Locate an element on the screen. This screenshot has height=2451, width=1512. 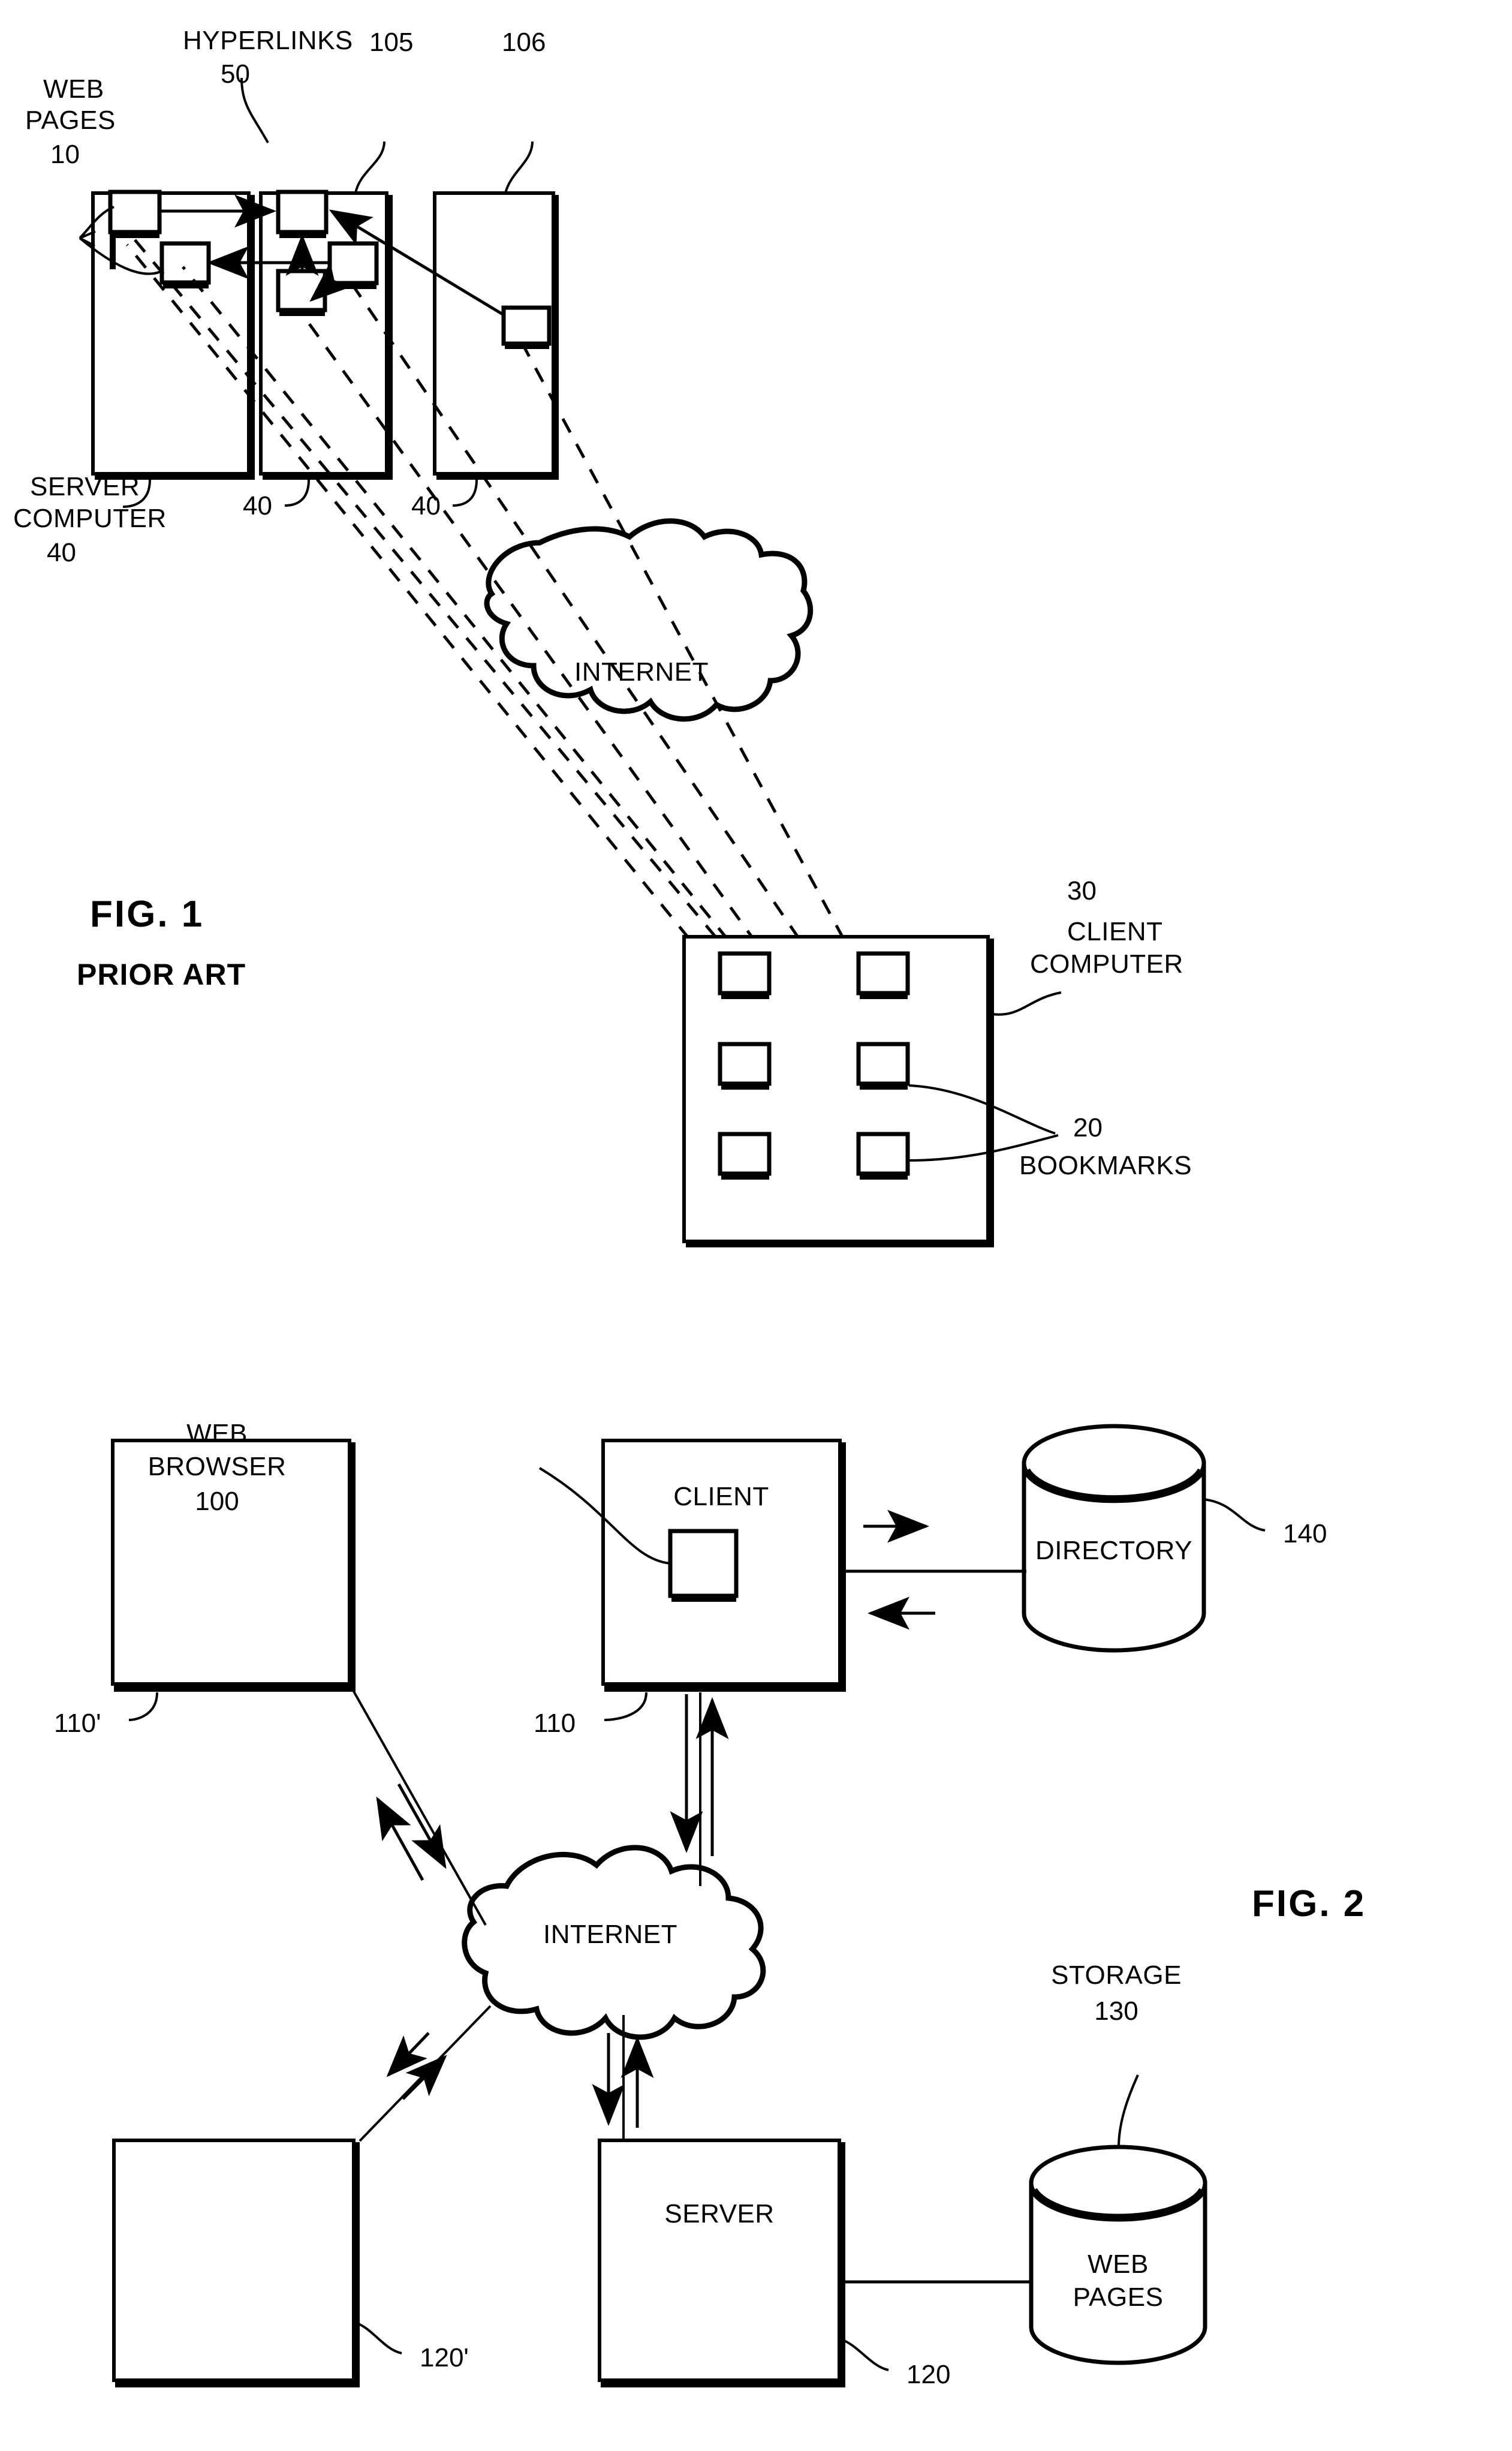
fig1-web-pages-label-line1: WEB is located at coordinates (73, 89).